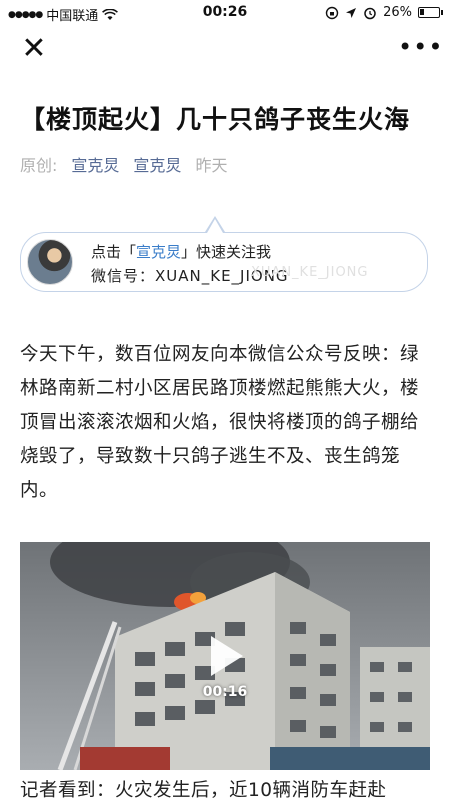  Describe the element at coordinates (34, 49) in the screenshot. I see `close-icon: ✕` at that location.